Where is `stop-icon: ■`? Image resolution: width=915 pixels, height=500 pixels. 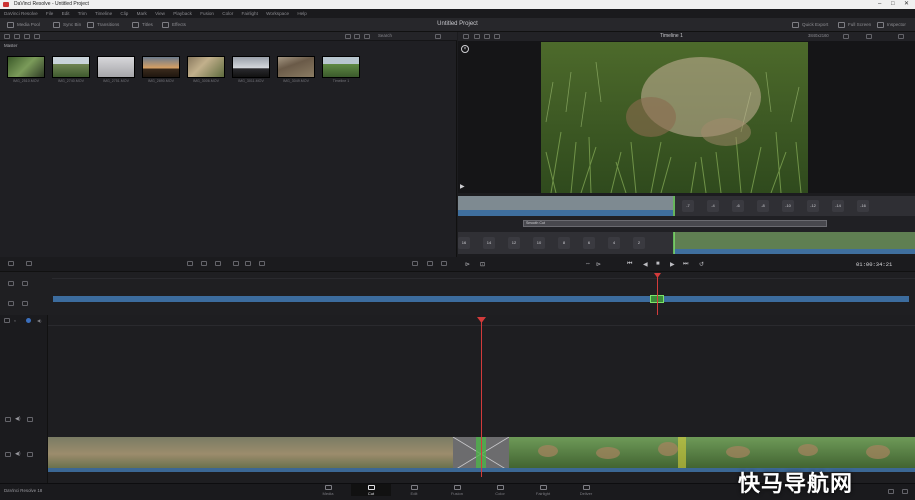 stop-icon: ■ is located at coordinates (658, 264).